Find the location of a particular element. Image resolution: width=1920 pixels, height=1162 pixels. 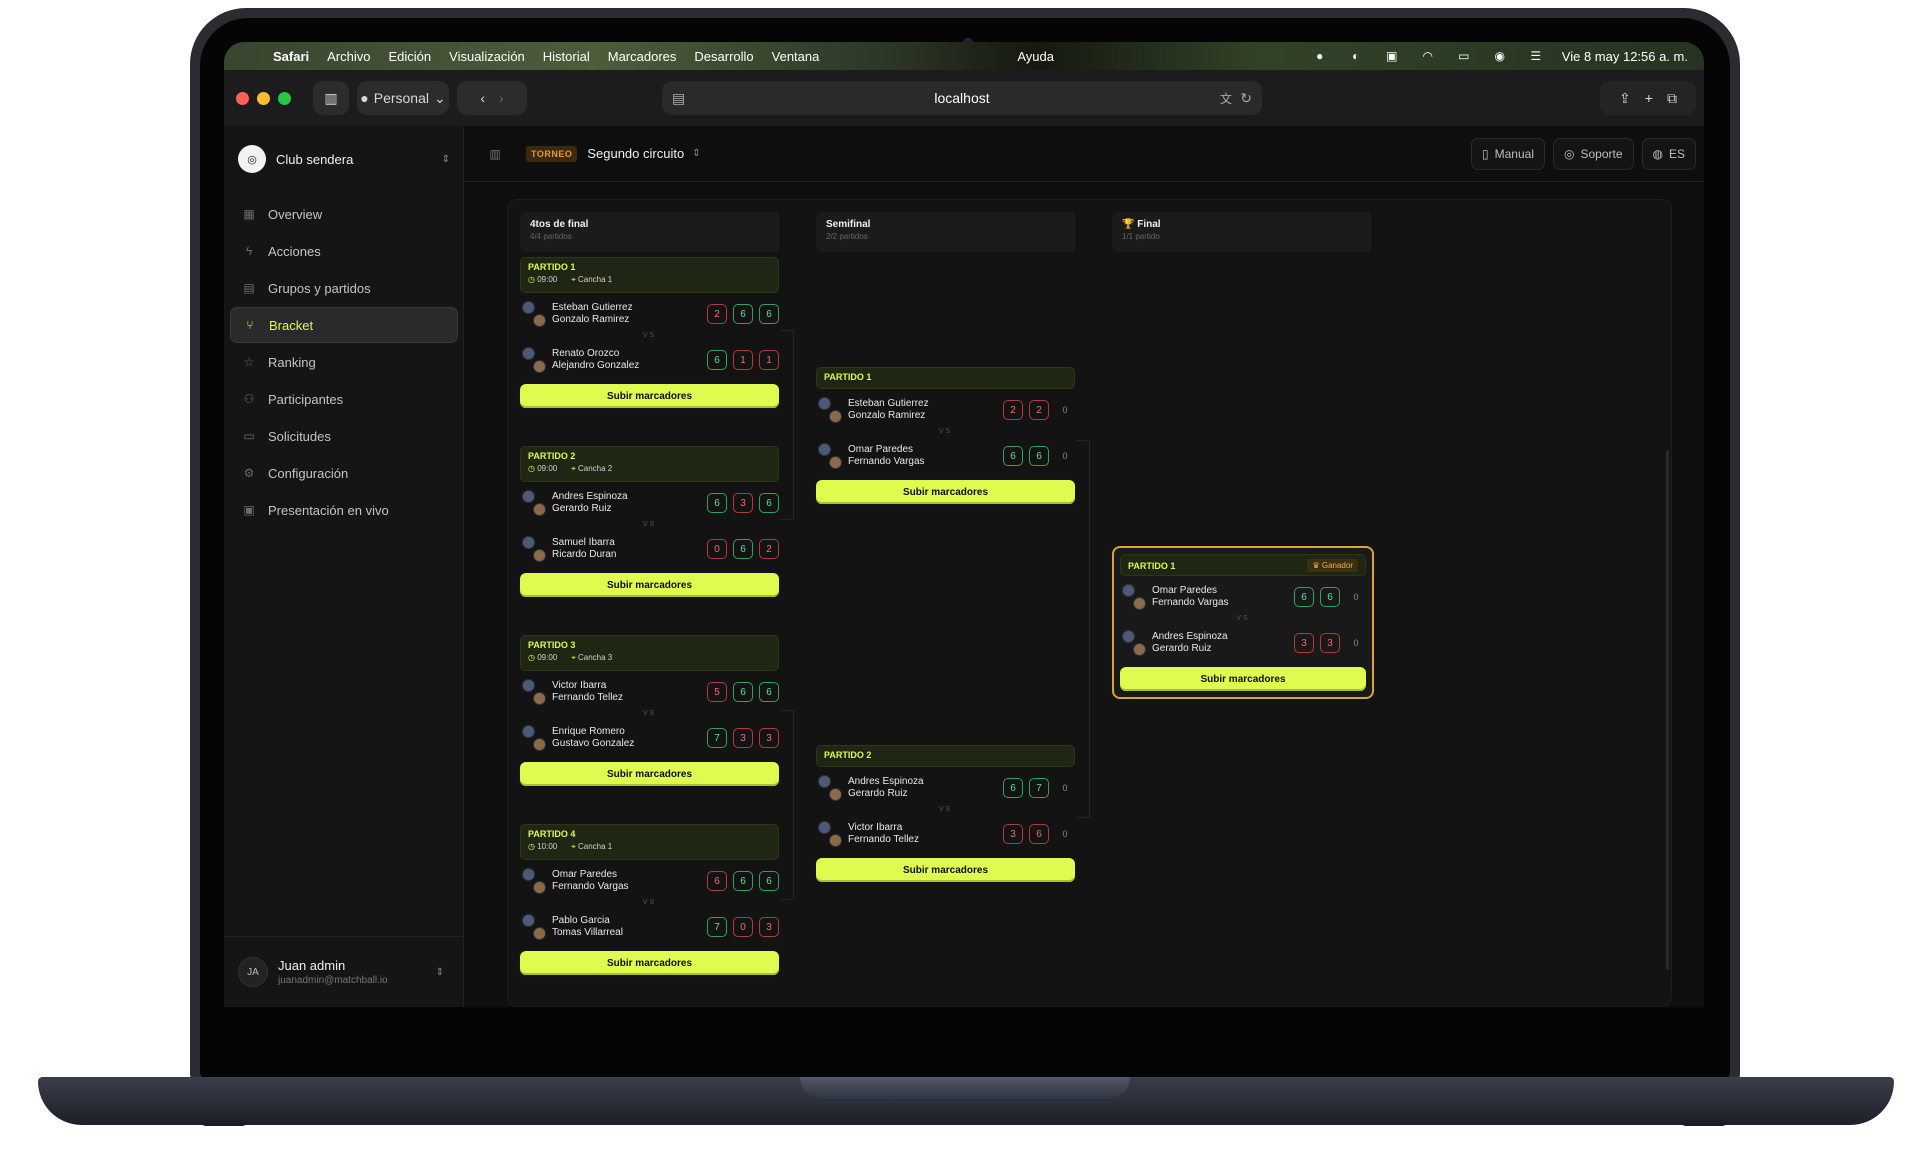

player-name: Gustavo Gonzalez is located at coordinates (593, 743).